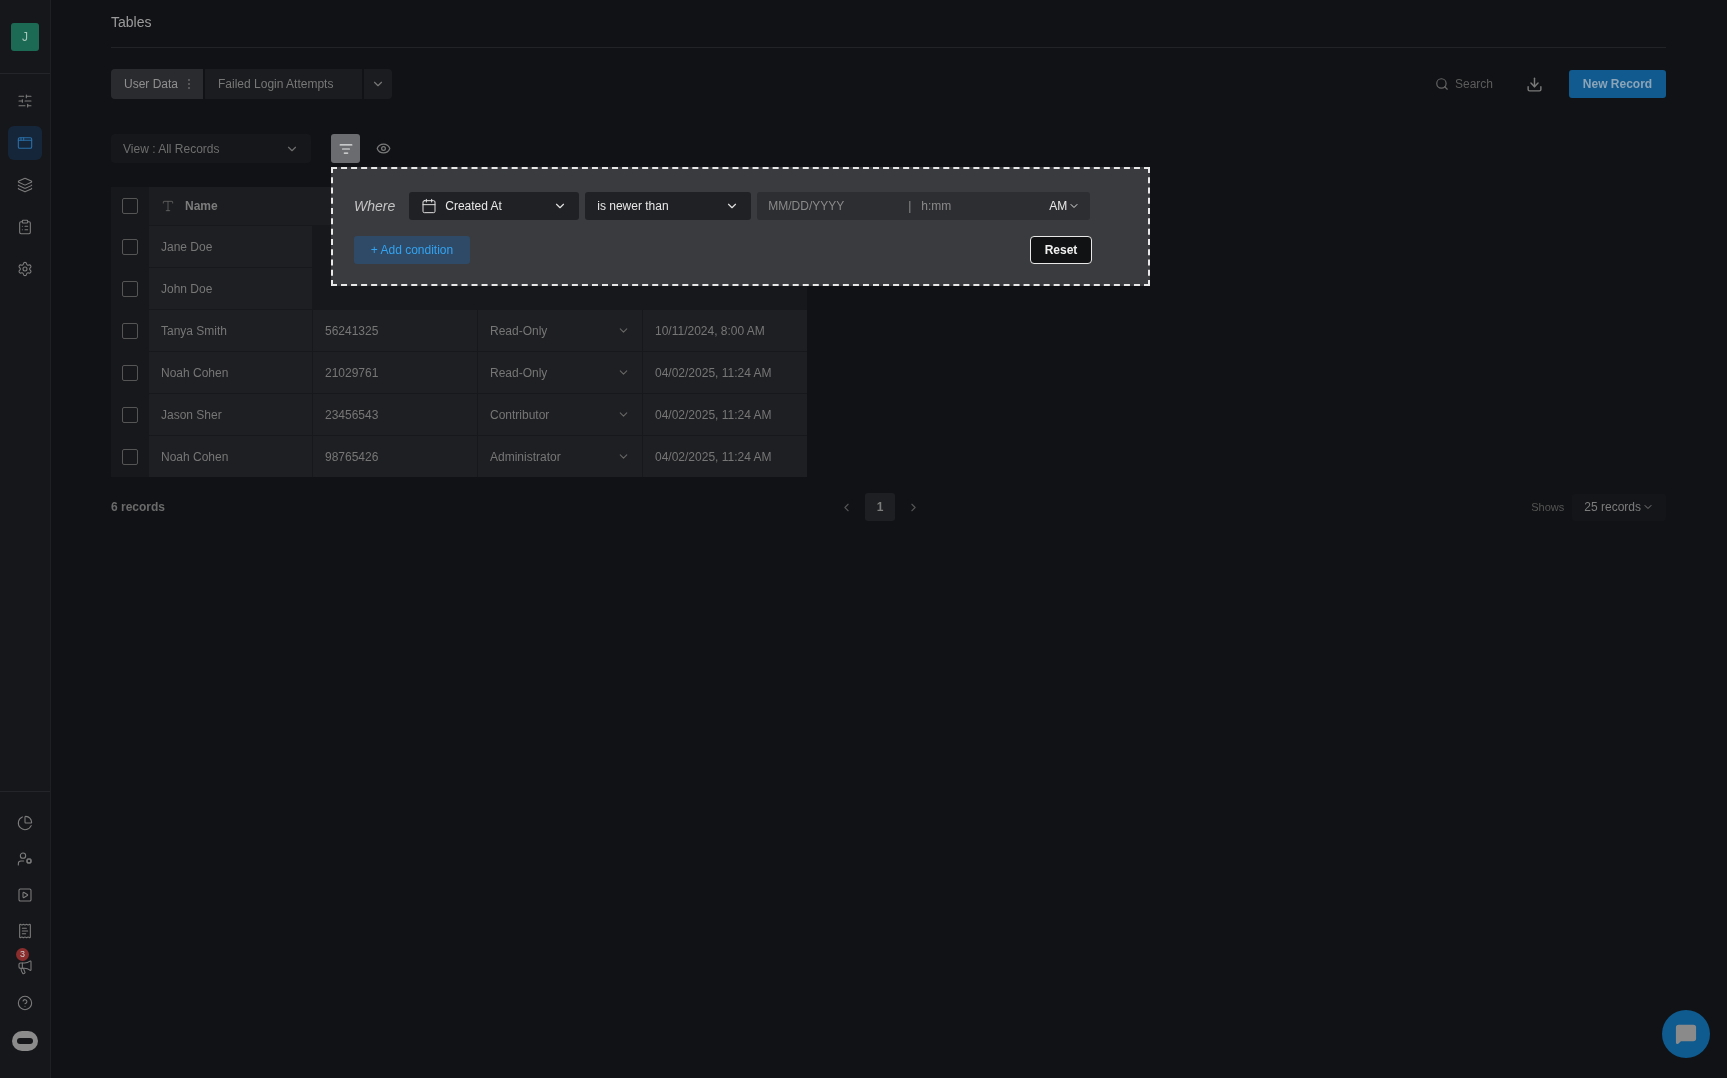  I want to click on add-condition-button: + Add condition, so click(412, 250).